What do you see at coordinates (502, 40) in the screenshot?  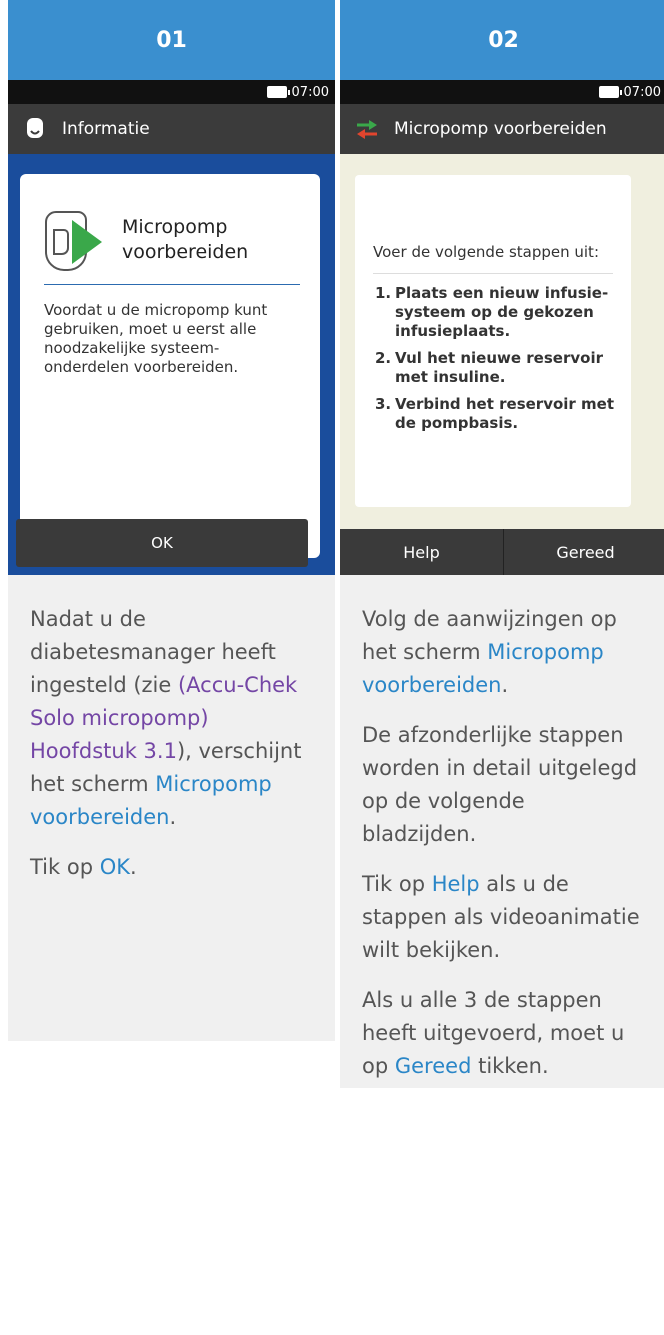 I see `step-number-header: 02` at bounding box center [502, 40].